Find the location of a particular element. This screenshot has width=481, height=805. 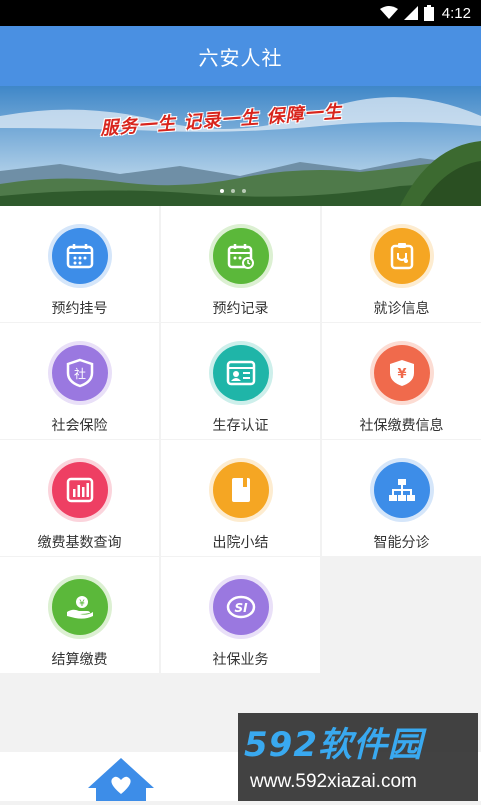

tile-smart-triage: 智能分诊 is located at coordinates (401, 498).